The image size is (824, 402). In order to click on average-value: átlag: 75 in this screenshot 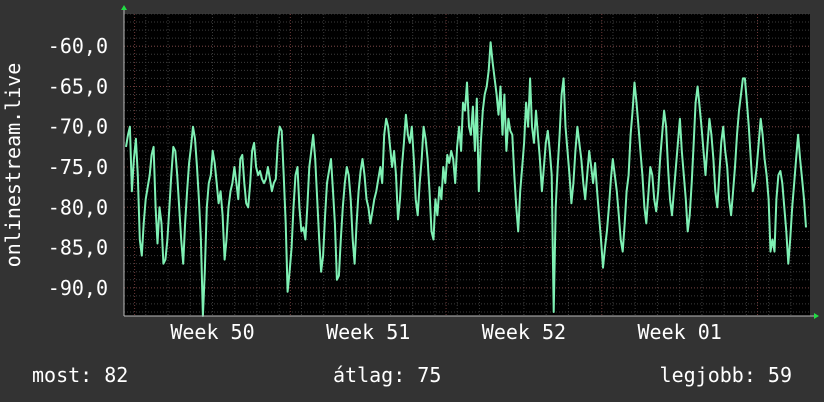, I will do `click(387, 375)`.